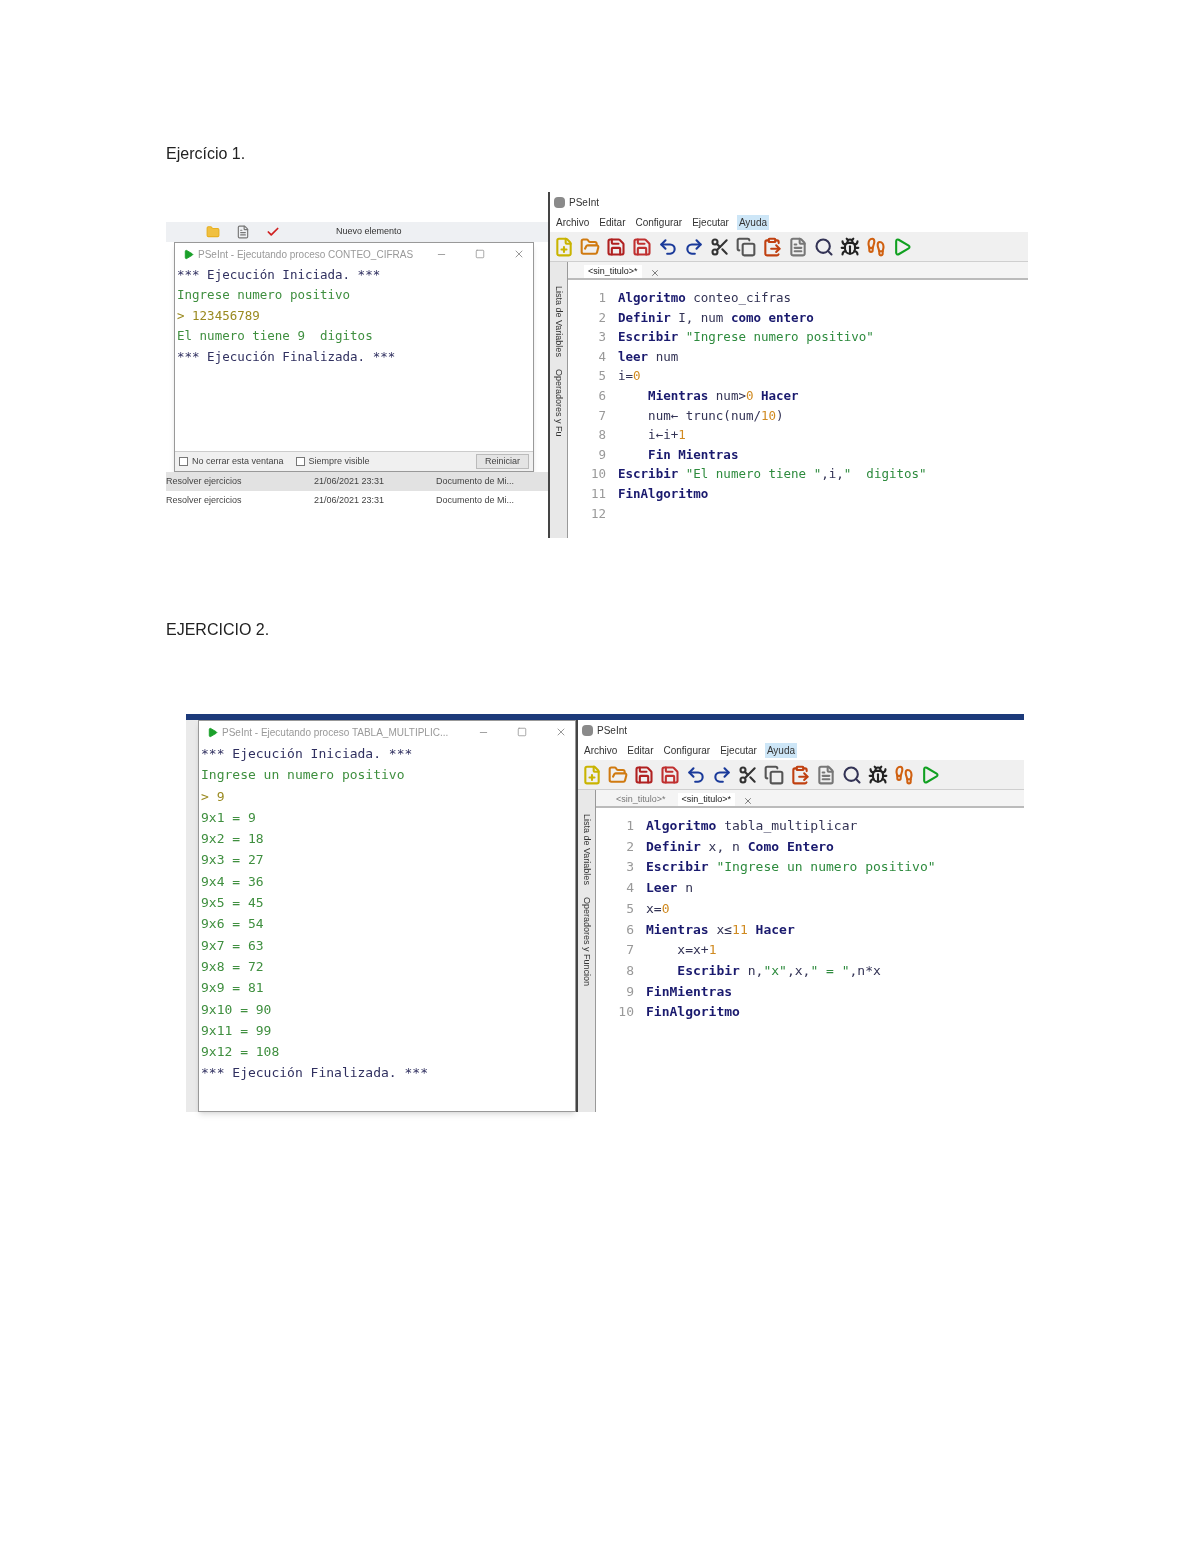  Describe the element at coordinates (669, 888) in the screenshot. I see `code-line: Leer n` at that location.